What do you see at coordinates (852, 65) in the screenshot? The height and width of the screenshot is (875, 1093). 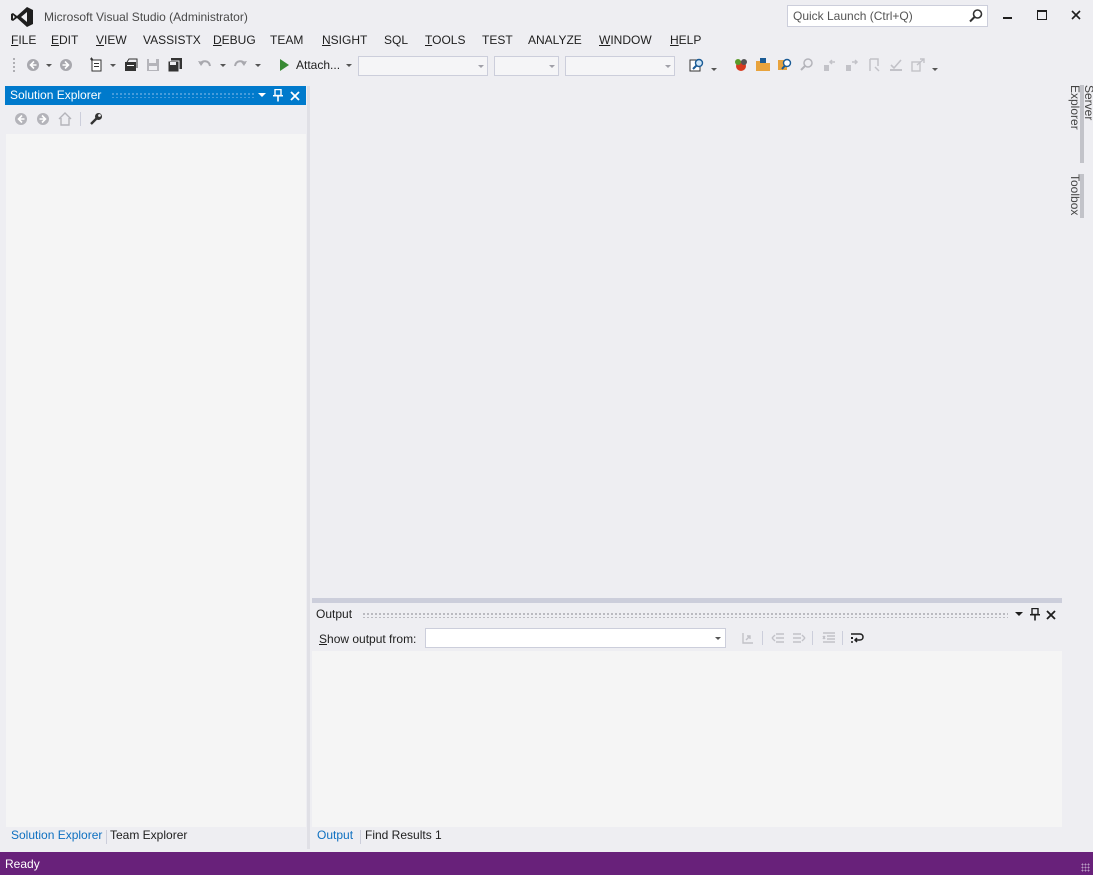 I see `next-bookmark-icon` at bounding box center [852, 65].